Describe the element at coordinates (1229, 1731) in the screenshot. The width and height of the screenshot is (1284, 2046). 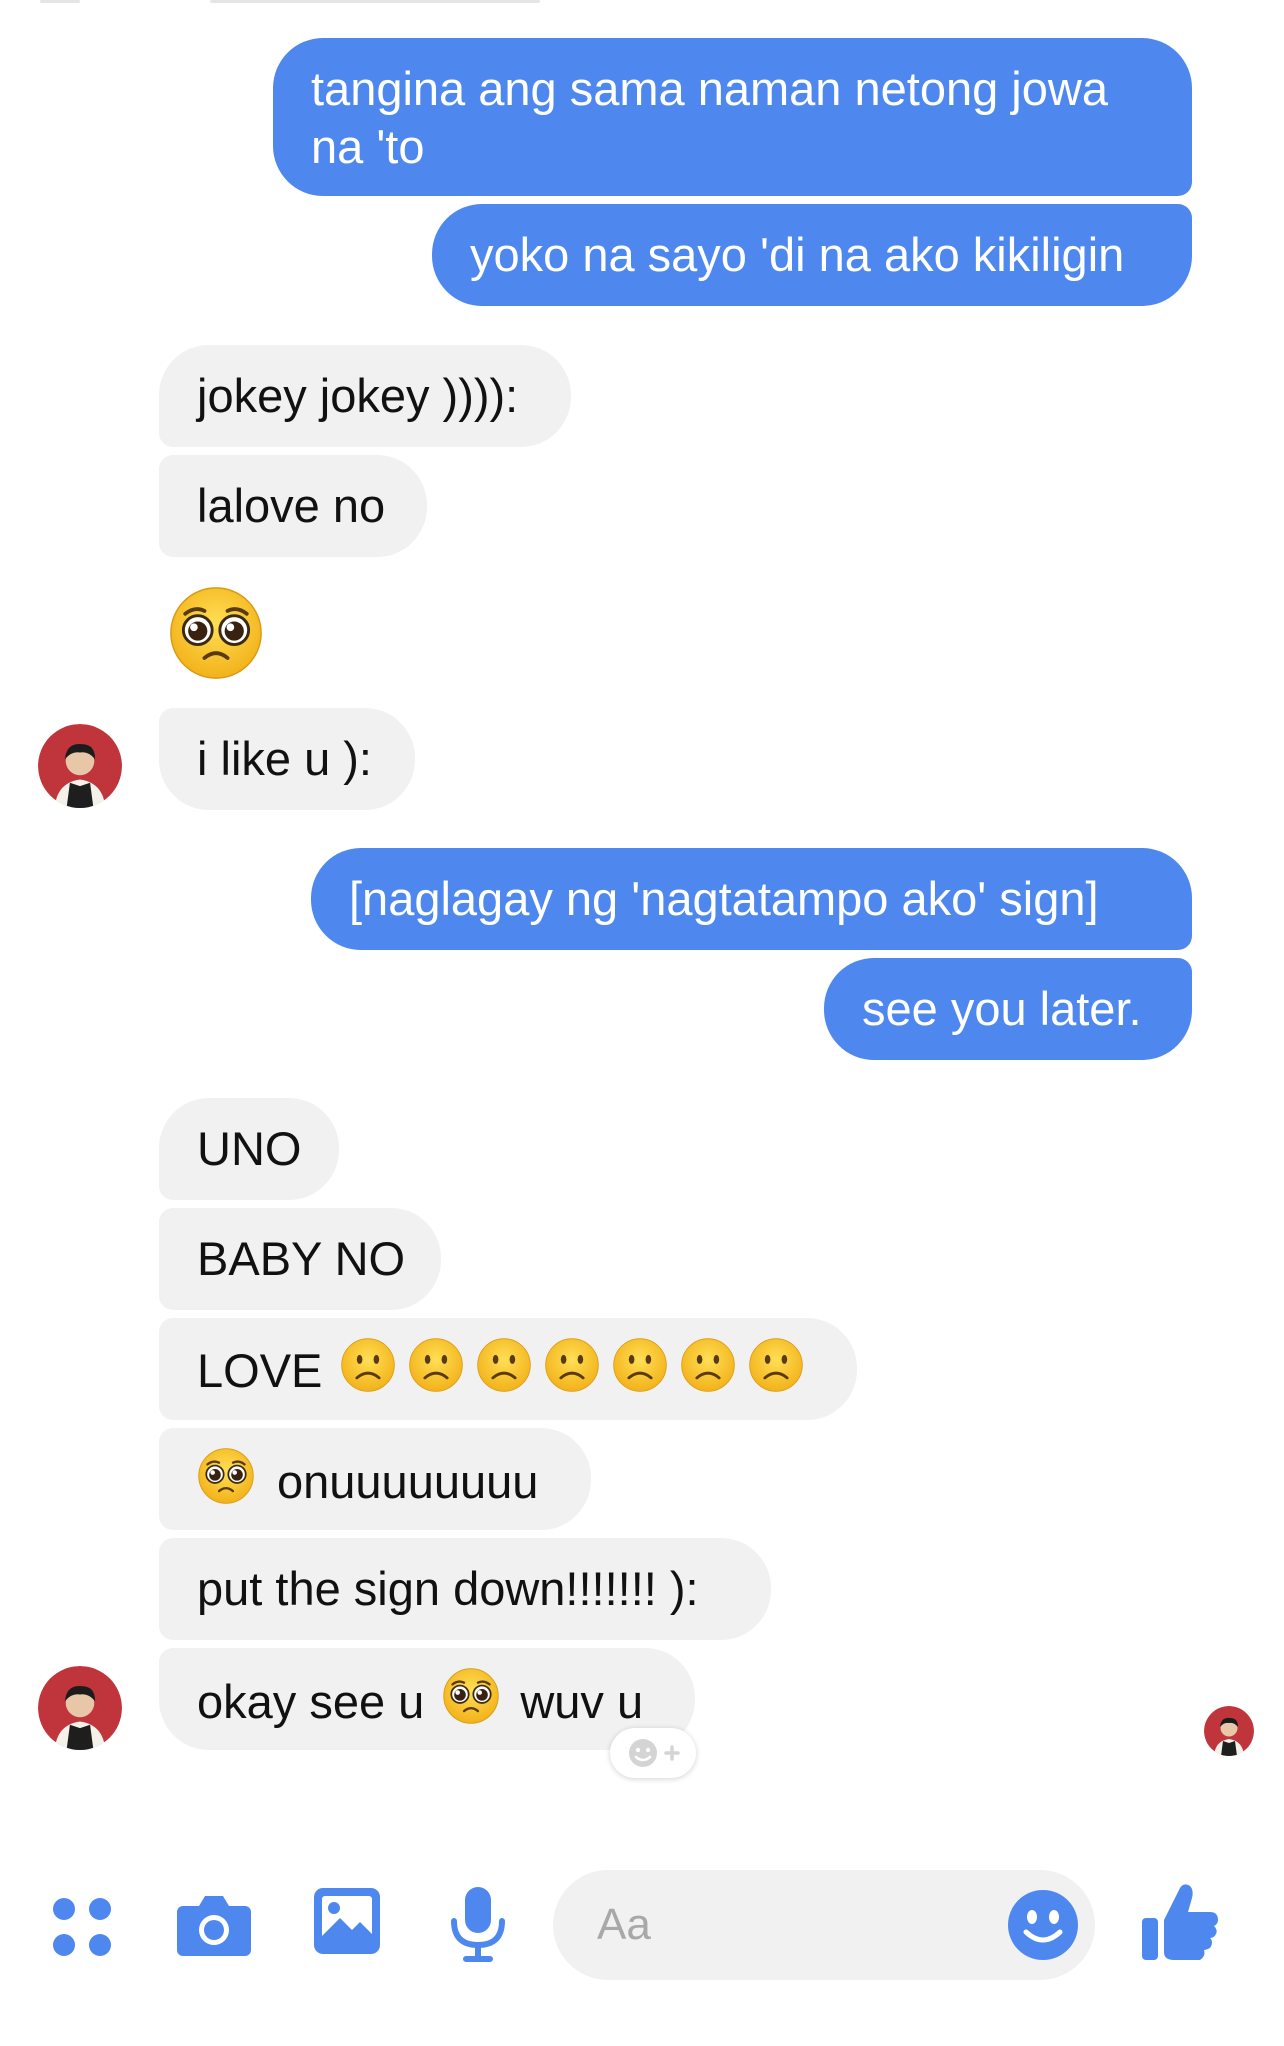
I see `seen-indicator-avatar` at that location.